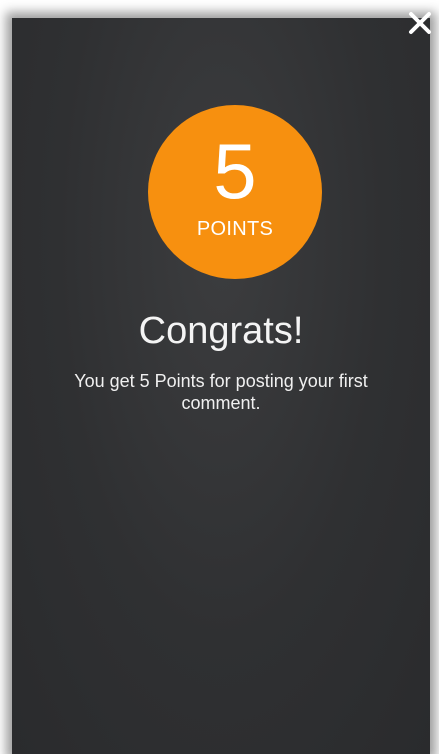 The width and height of the screenshot is (439, 754). I want to click on points-number: 5, so click(235, 171).